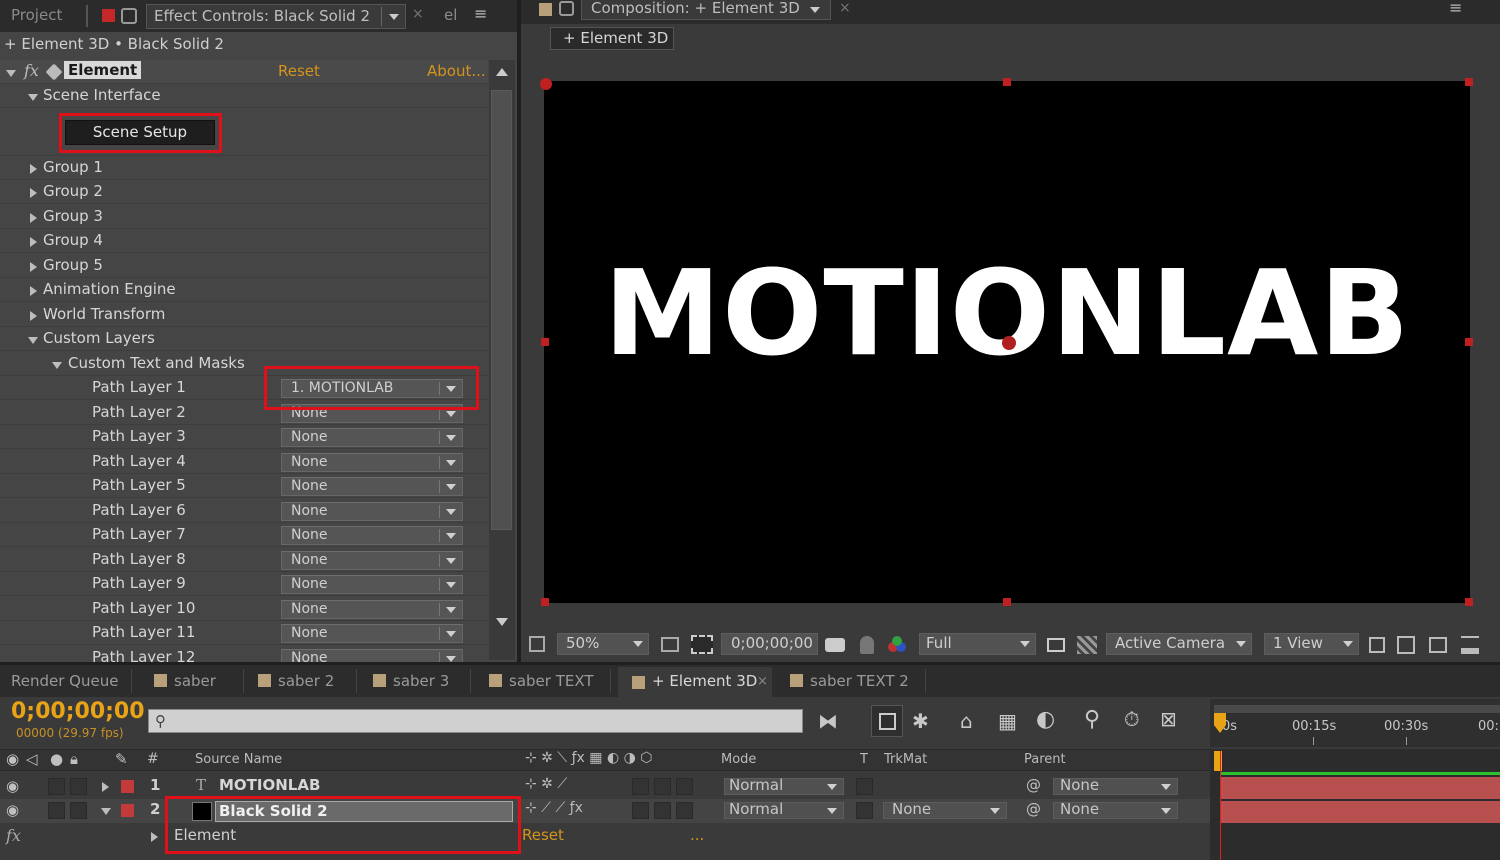  I want to click on safe-margins-icon, so click(670, 644).